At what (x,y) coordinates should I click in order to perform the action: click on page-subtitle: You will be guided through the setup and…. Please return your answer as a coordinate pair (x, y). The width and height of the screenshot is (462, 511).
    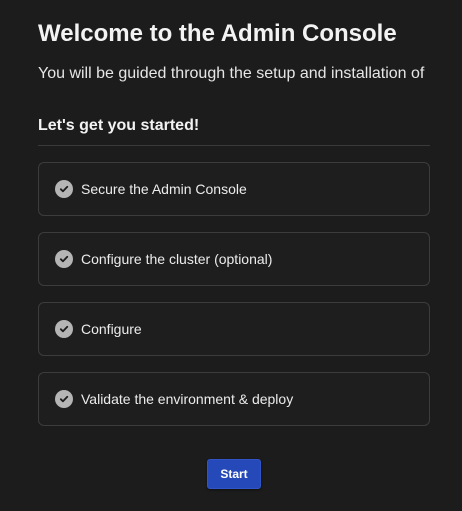
    Looking at the image, I should click on (231, 73).